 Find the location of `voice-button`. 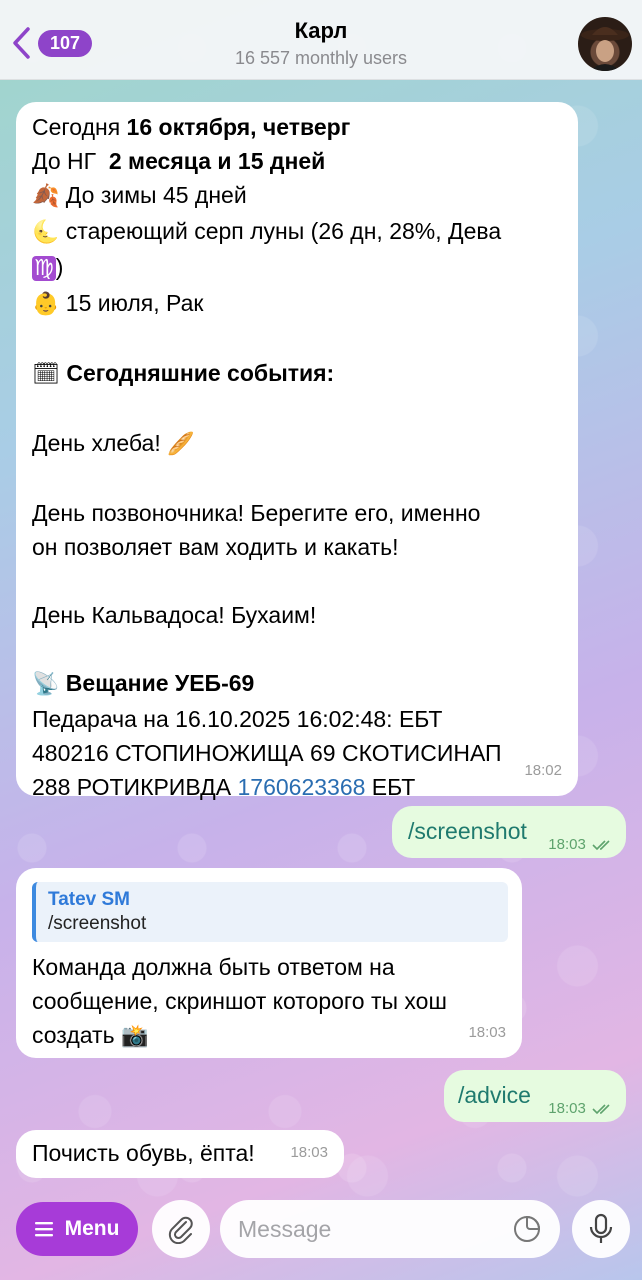

voice-button is located at coordinates (601, 1229).